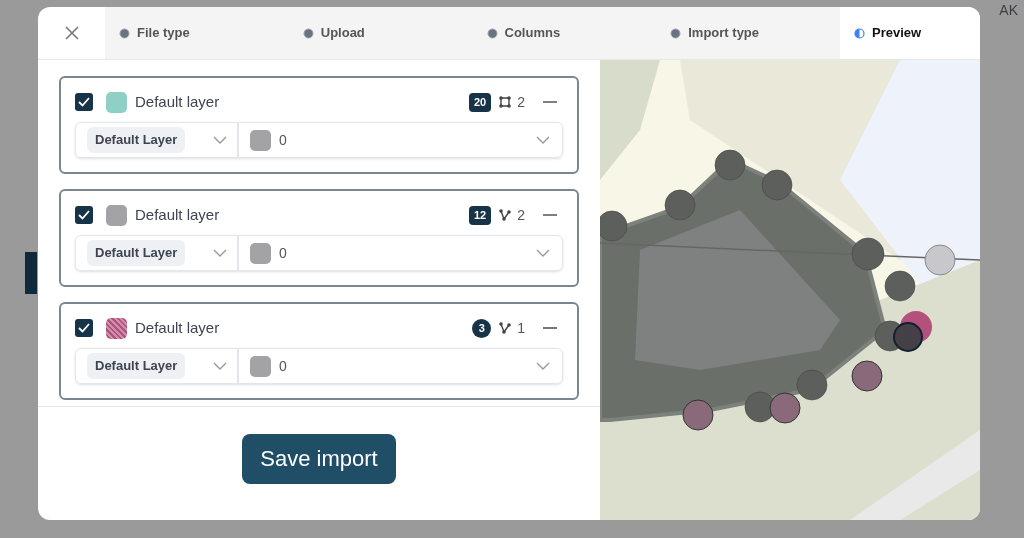 The image size is (1024, 538). What do you see at coordinates (910, 33) in the screenshot?
I see `step-tab: Preview` at bounding box center [910, 33].